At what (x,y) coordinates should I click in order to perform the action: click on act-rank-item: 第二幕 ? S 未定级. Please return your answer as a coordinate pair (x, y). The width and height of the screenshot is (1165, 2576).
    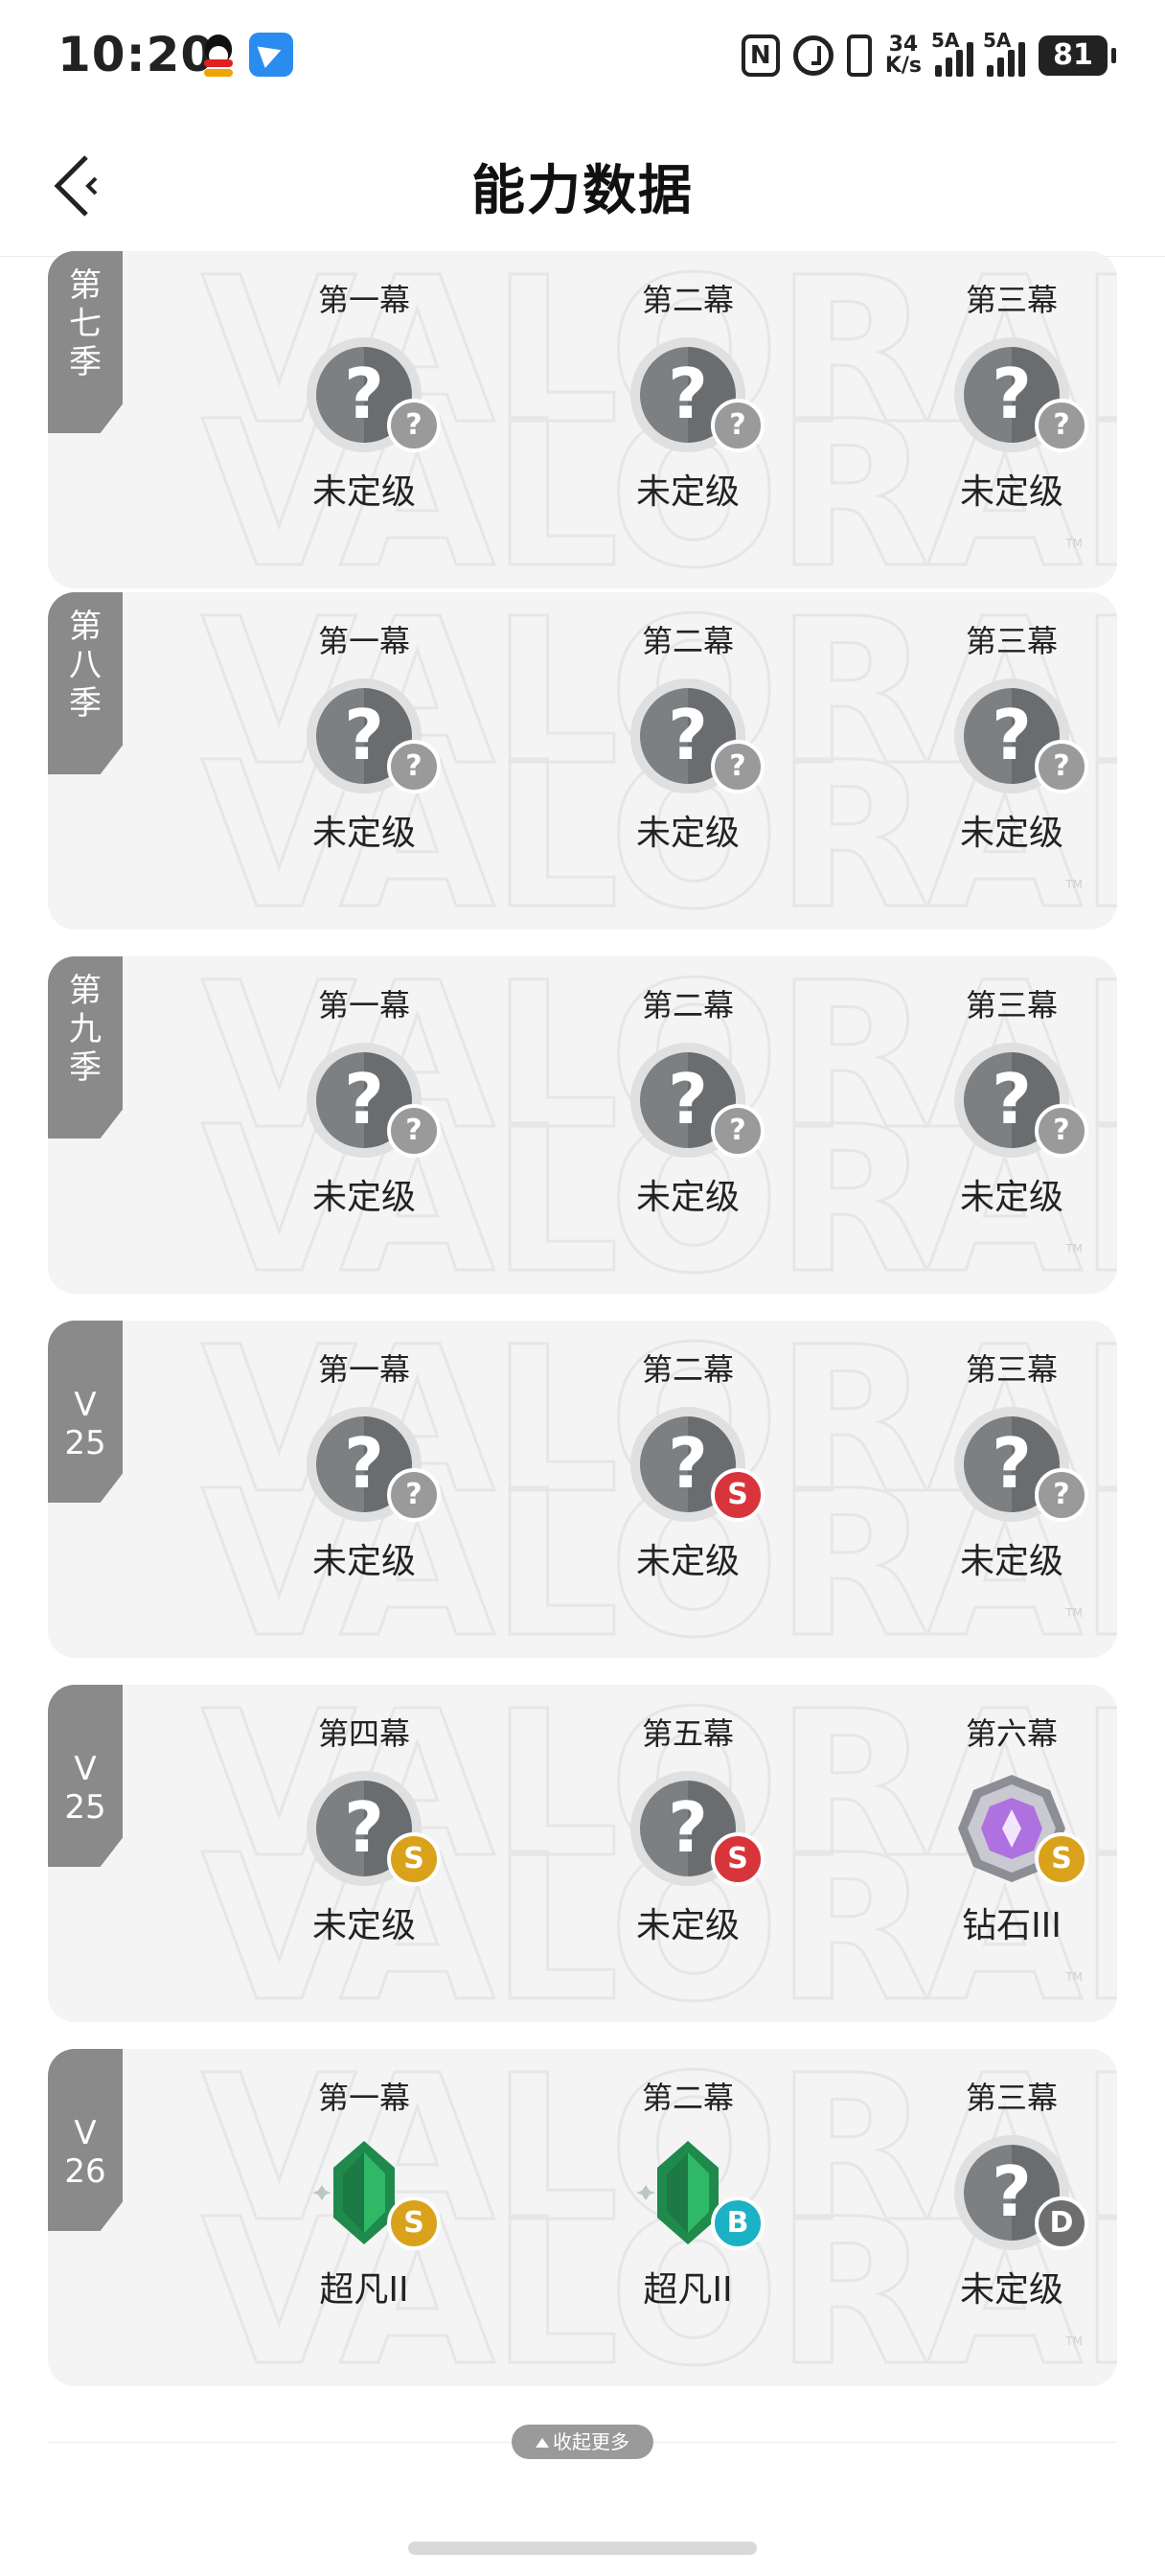
    Looking at the image, I should click on (688, 1489).